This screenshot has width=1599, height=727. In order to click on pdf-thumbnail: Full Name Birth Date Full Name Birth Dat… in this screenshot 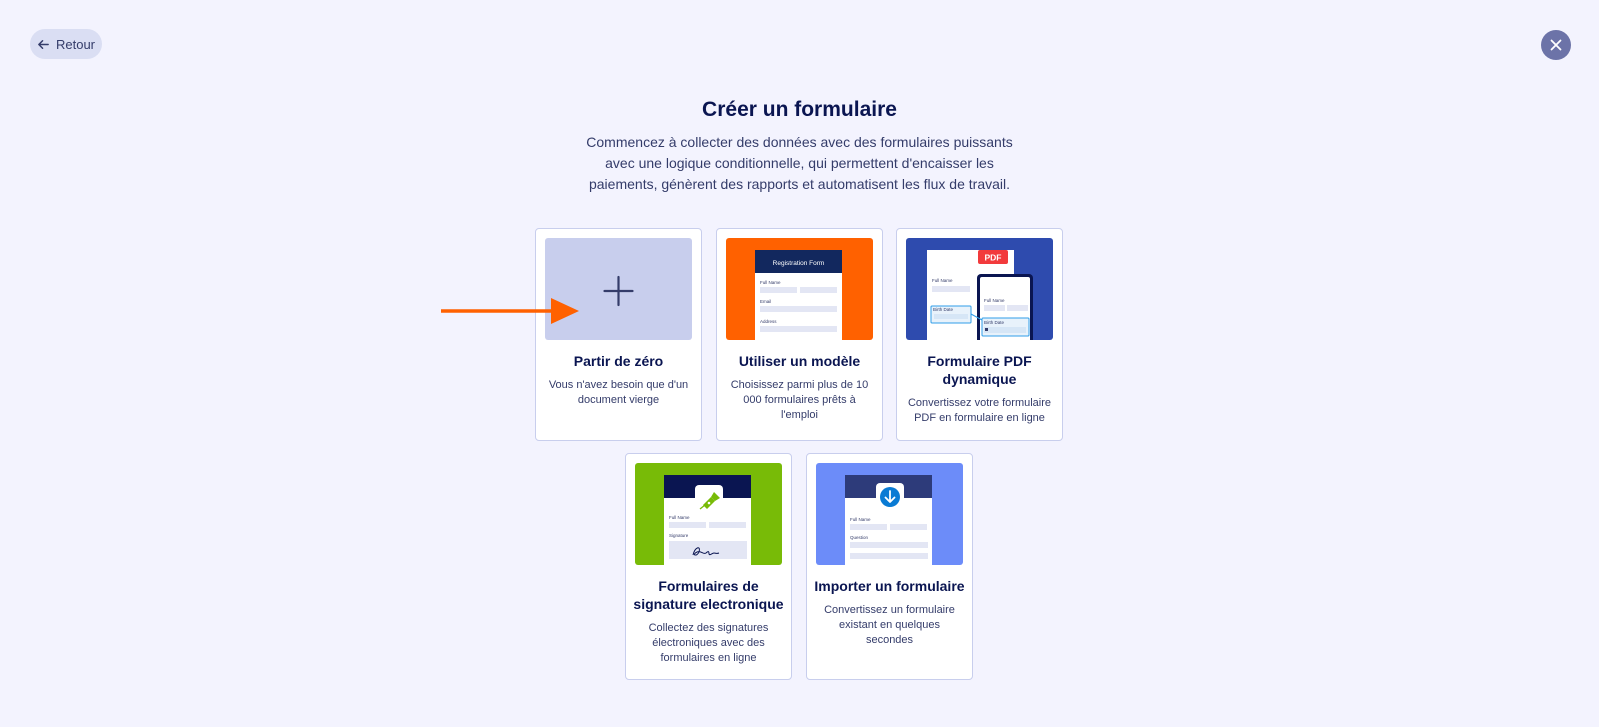, I will do `click(979, 289)`.